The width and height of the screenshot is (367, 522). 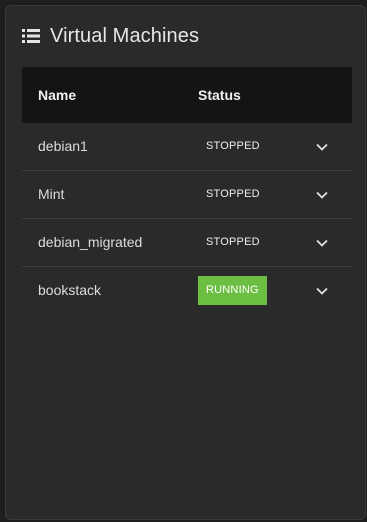 What do you see at coordinates (125, 35) in the screenshot?
I see `panel-title: Virtual Machines` at bounding box center [125, 35].